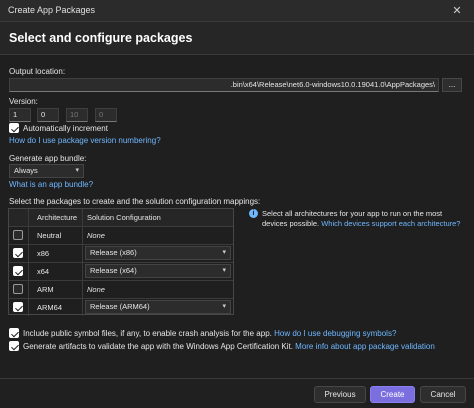 The width and height of the screenshot is (474, 408). Describe the element at coordinates (158, 271) in the screenshot. I see `x64-config-select: Release (x64) ▾` at that location.